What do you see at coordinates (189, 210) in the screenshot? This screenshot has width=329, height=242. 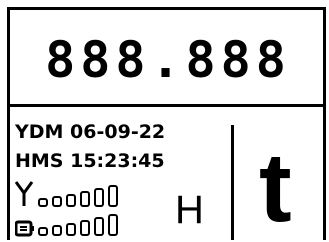 I see `mode-letter: H` at bounding box center [189, 210].